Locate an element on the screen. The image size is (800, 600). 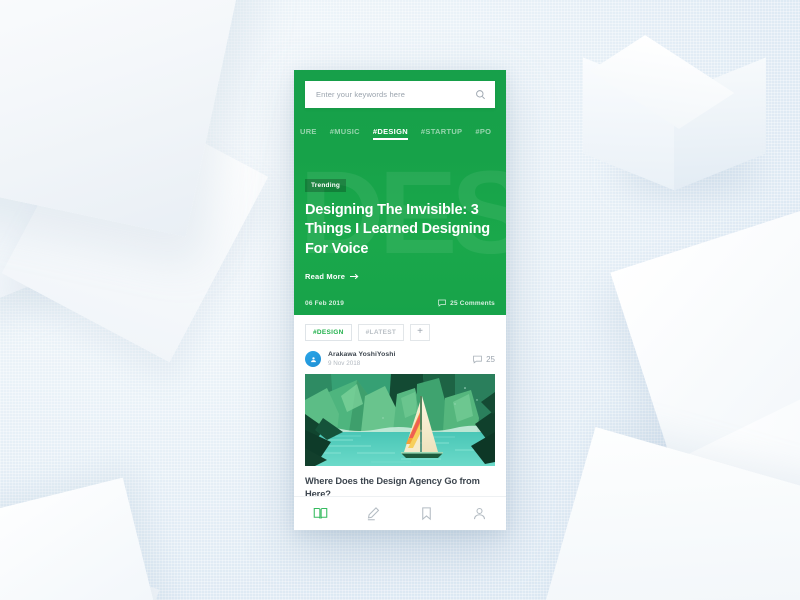
tab-culture: URE is located at coordinates (308, 133).